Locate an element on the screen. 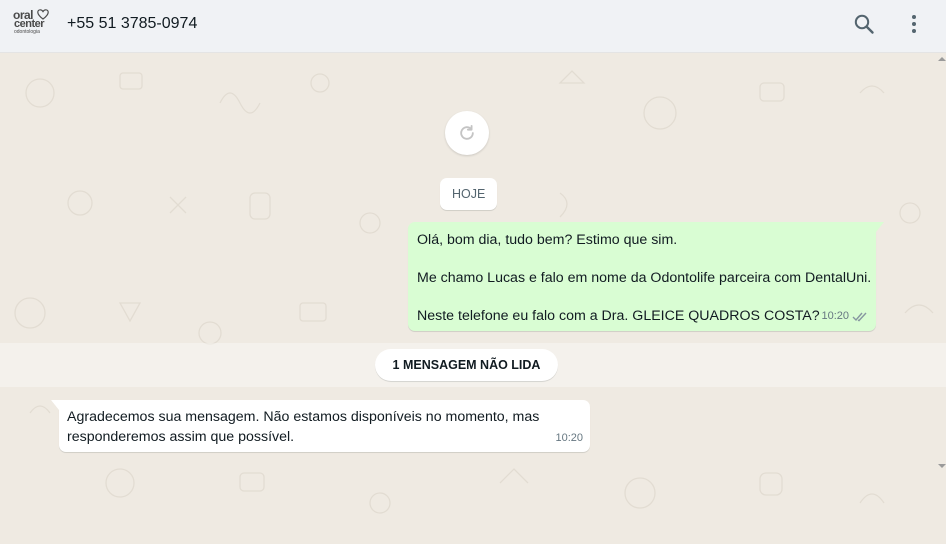 The image size is (946, 544). kebab-menu-icon is located at coordinates (914, 24).